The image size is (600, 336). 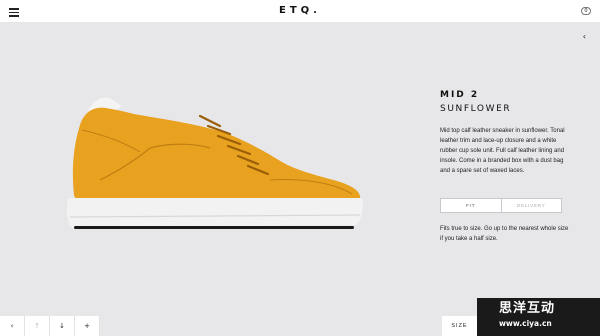 I want to click on tab-delivery: DELIVERY, so click(x=531, y=205).